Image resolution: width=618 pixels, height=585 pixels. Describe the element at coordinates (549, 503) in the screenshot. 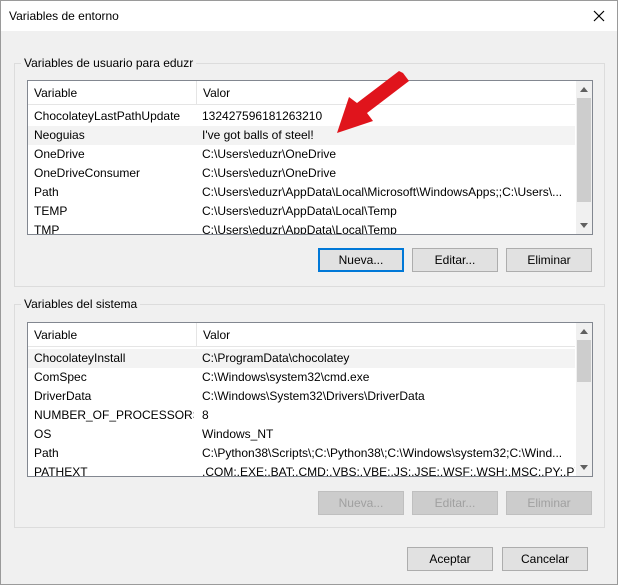

I see `system-delete-button: Eliminar` at that location.